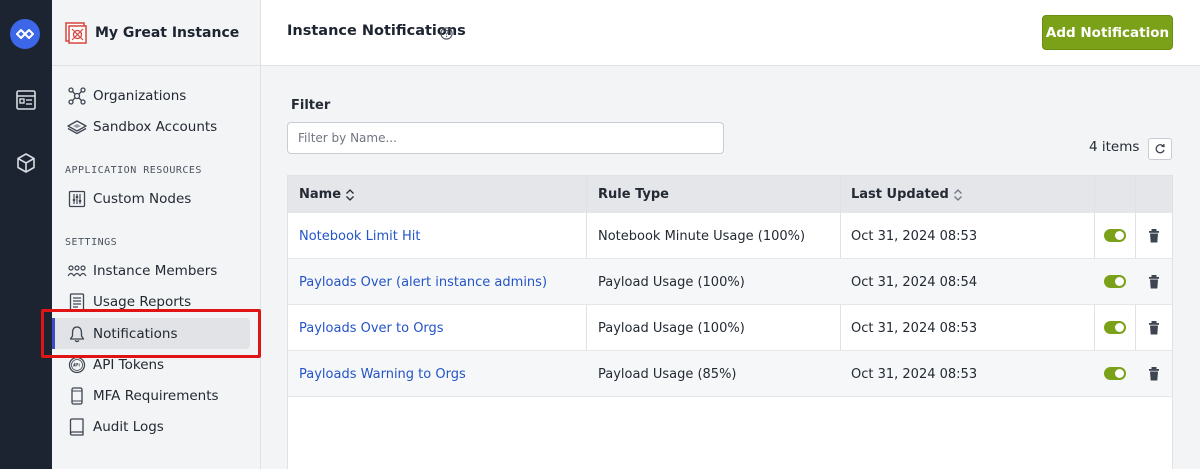  I want to click on filter-label: Filter, so click(311, 105).